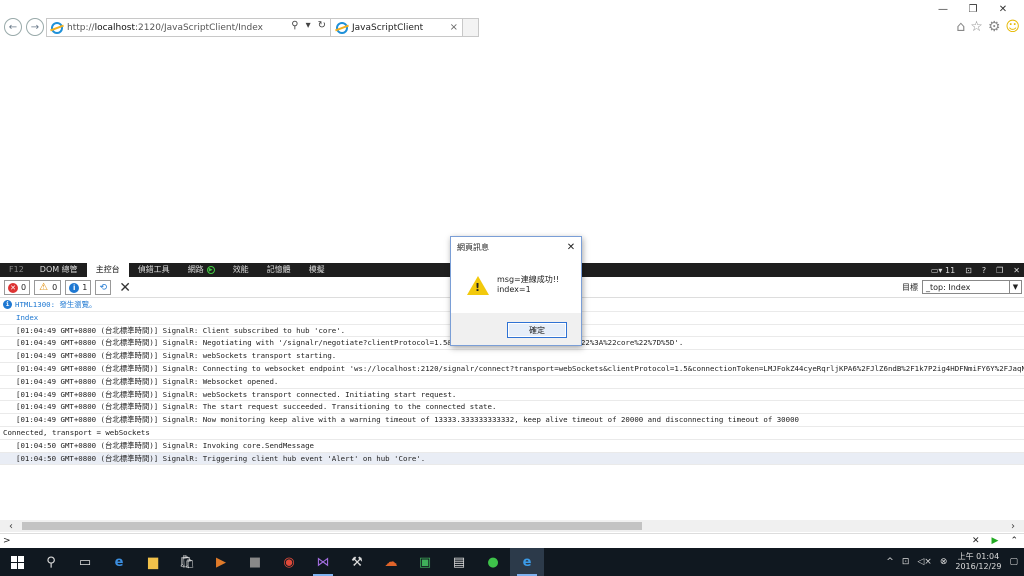  Describe the element at coordinates (201, 270) in the screenshot. I see `tab-network: 網路 ▶` at that location.